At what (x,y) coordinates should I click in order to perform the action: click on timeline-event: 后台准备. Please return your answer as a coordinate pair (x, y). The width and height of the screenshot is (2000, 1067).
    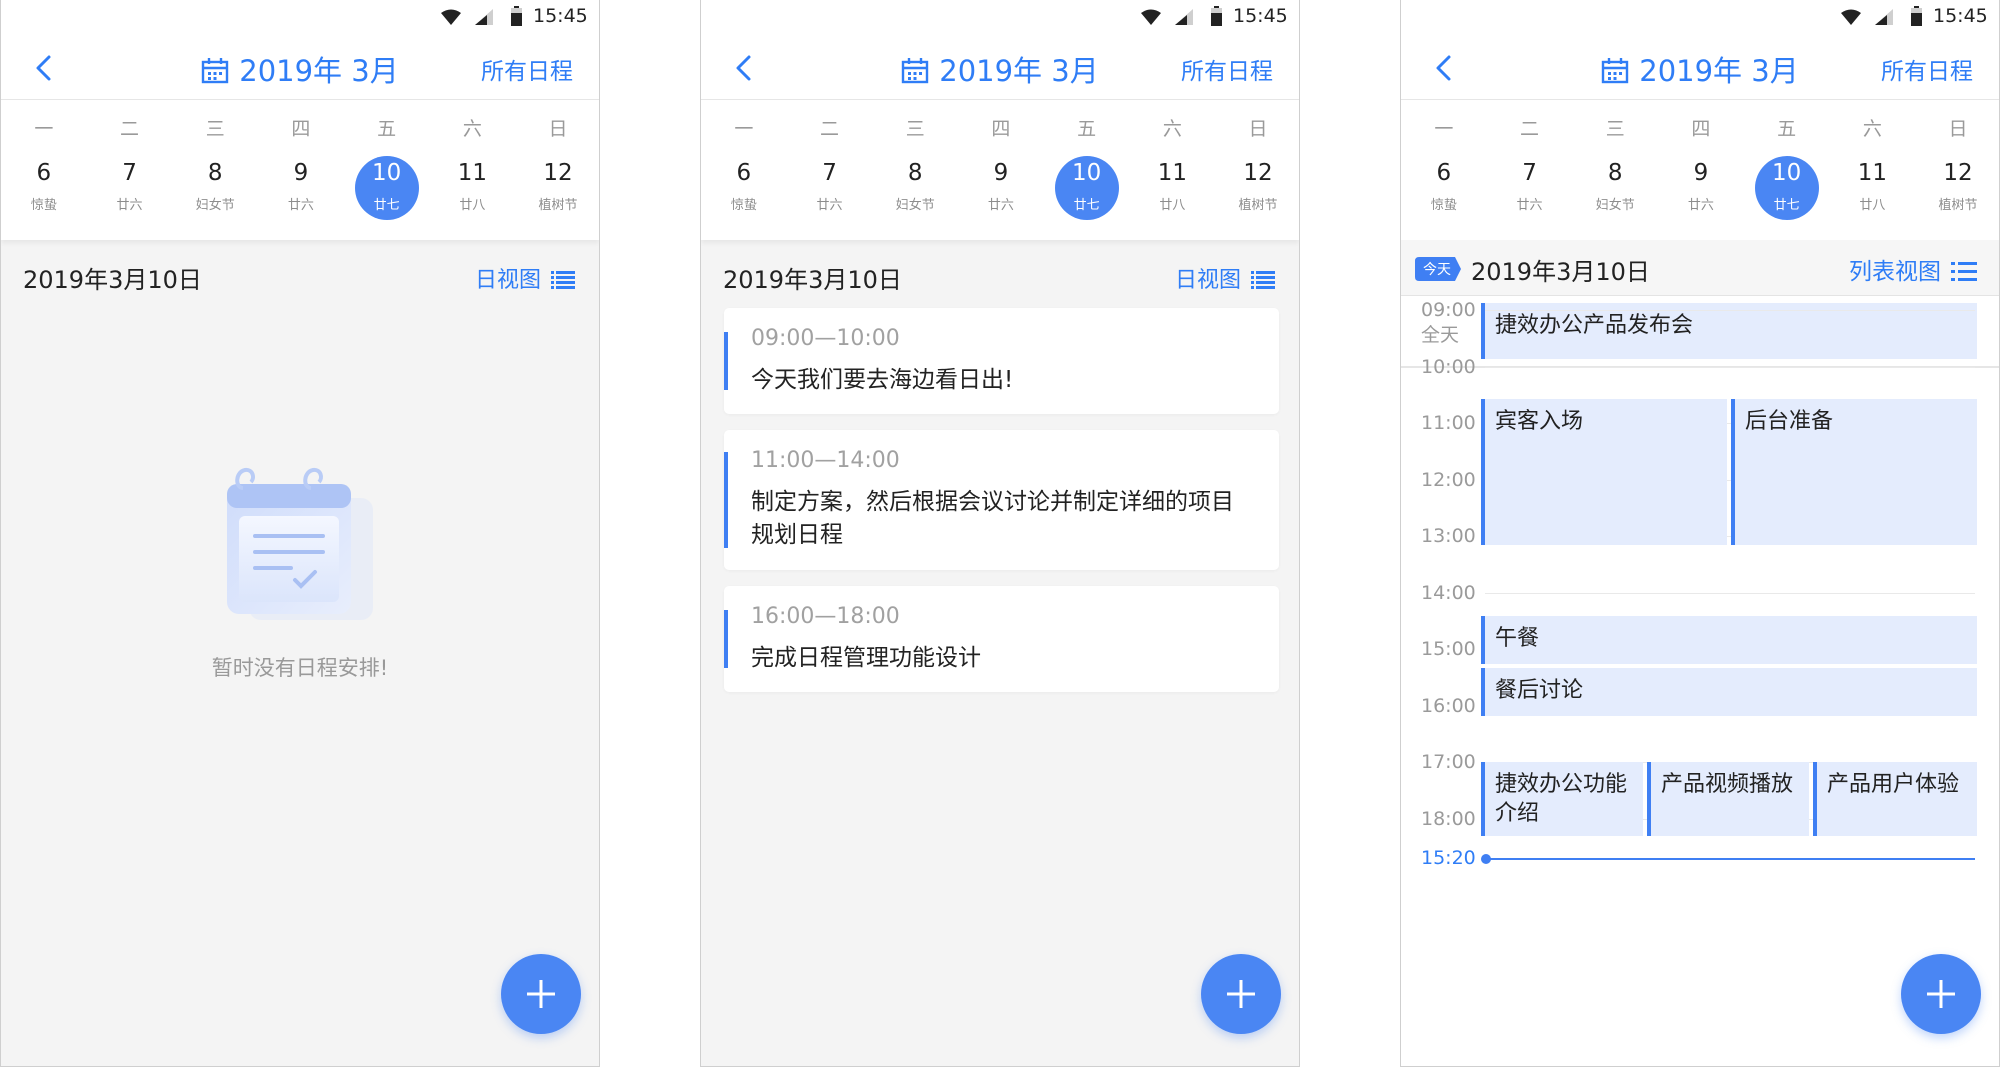
    Looking at the image, I should click on (1854, 472).